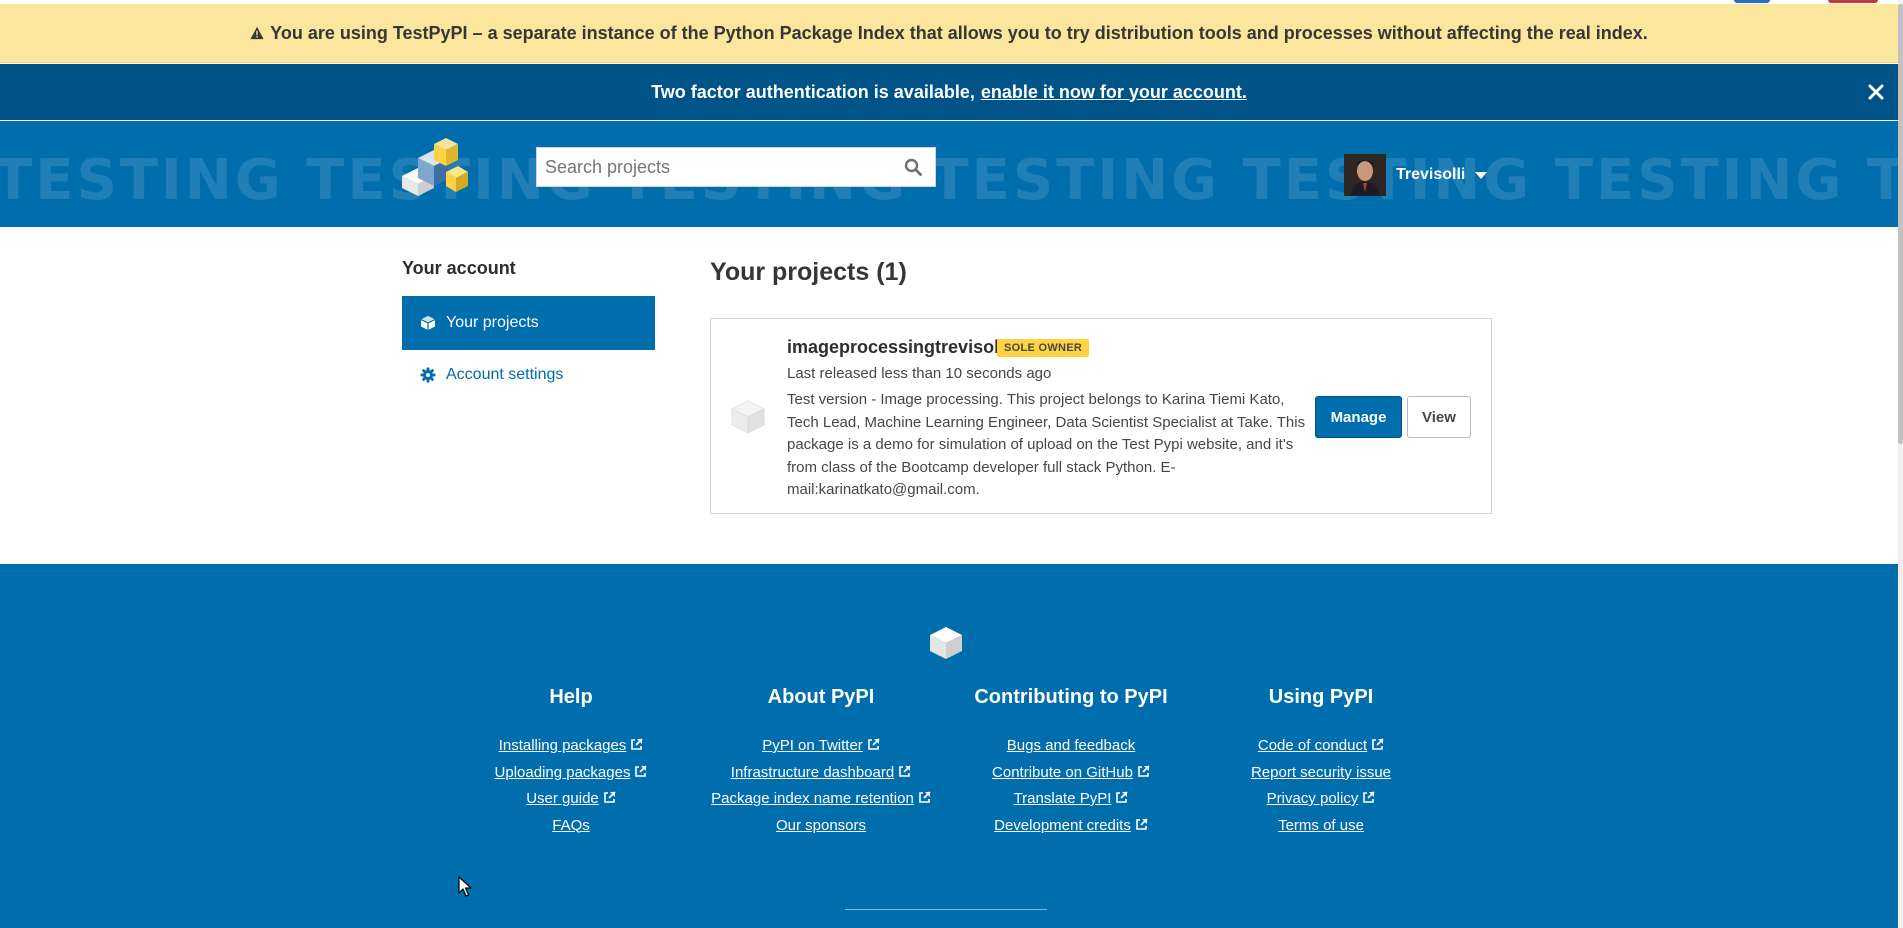 This screenshot has width=1903, height=928. I want to click on footer-link-label: User guide, so click(562, 798).